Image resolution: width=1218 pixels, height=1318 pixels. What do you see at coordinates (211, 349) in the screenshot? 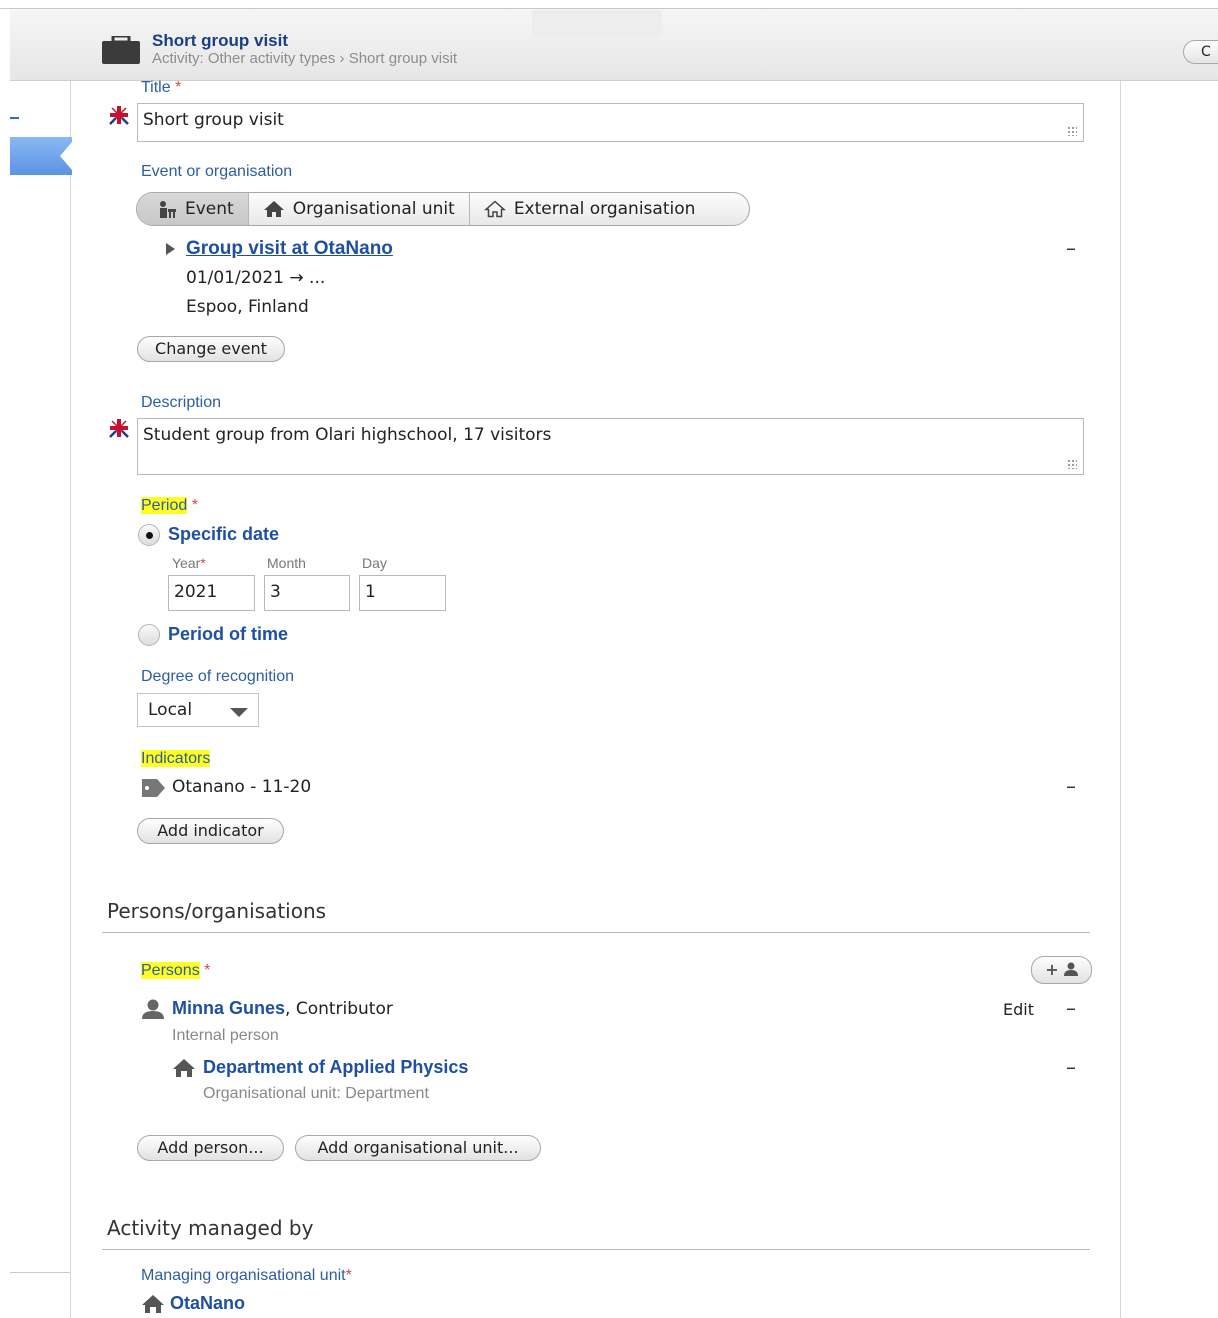
I see `change-event-button: Change event` at bounding box center [211, 349].